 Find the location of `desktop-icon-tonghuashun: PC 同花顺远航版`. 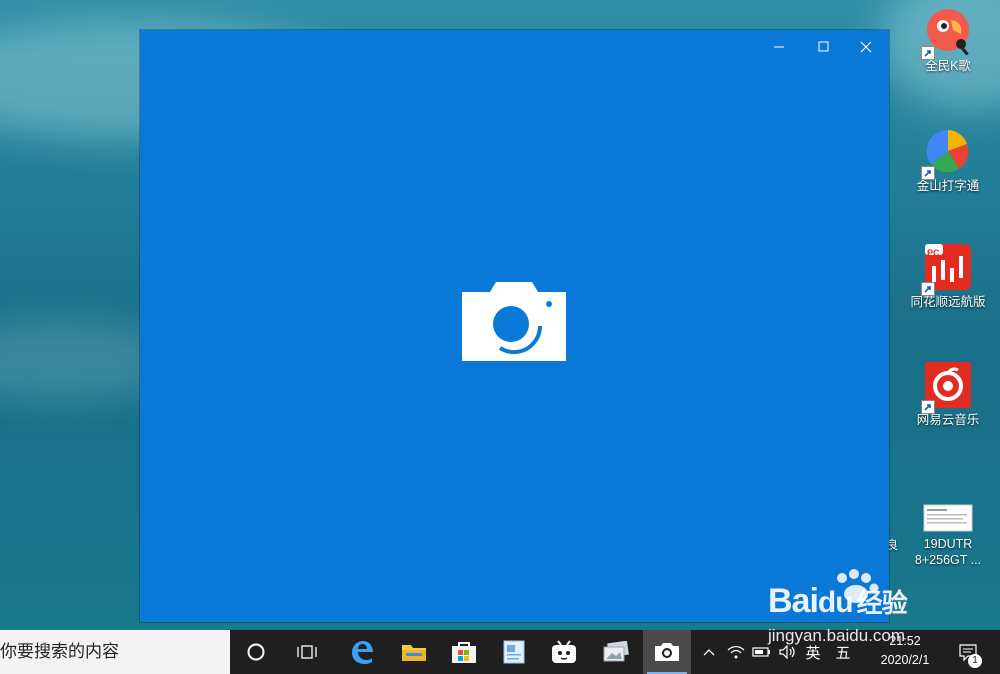

desktop-icon-tonghuashun: PC 同花顺远航版 is located at coordinates (948, 276).